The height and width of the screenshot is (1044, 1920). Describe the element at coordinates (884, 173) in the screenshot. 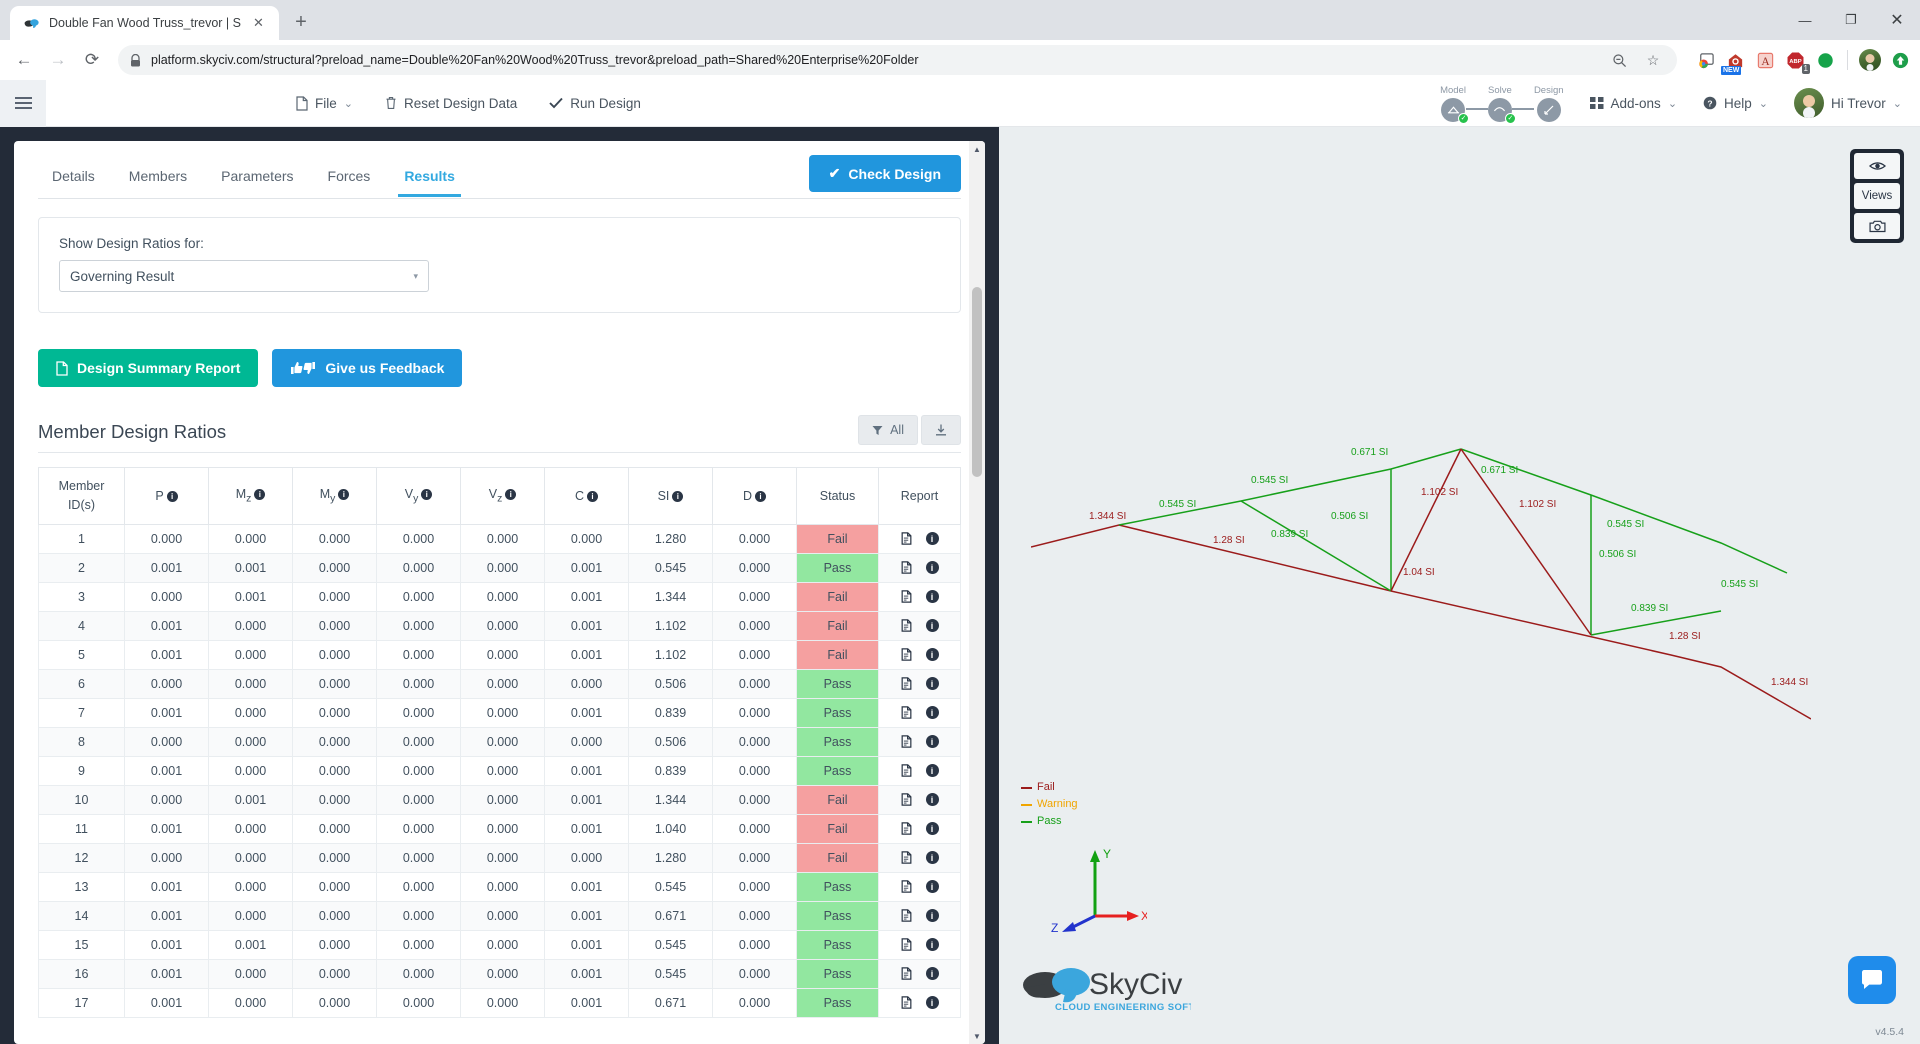

I see `check-design-button: ✔ Check Design` at that location.